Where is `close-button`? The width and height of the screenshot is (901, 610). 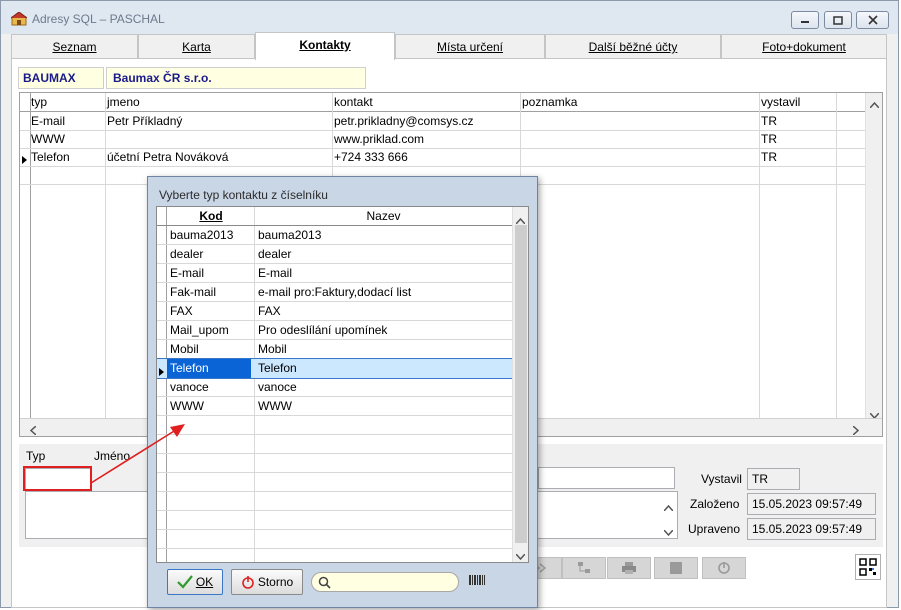 close-button is located at coordinates (872, 20).